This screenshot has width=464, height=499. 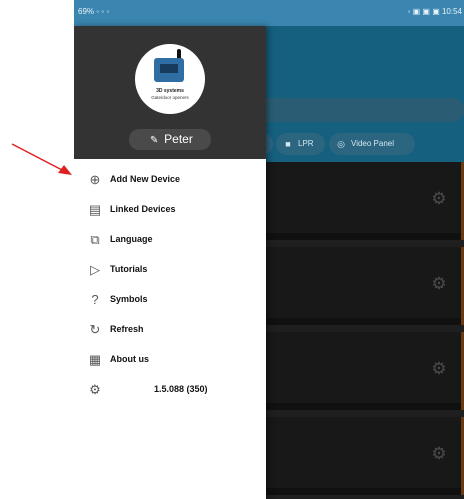 I want to click on menu-item-symbols: ? Symbols, so click(x=170, y=300).